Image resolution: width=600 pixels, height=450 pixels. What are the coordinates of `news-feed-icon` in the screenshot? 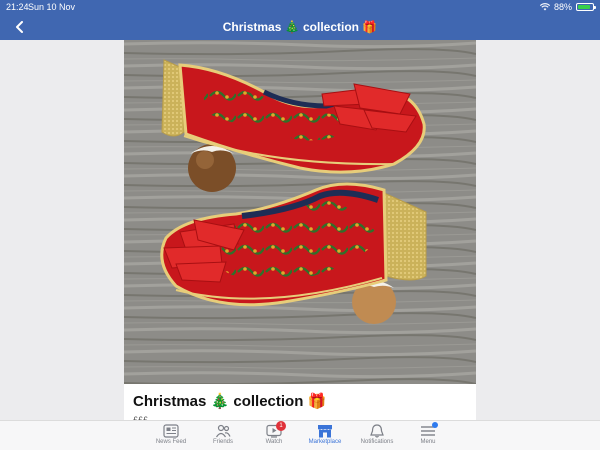 It's located at (171, 431).